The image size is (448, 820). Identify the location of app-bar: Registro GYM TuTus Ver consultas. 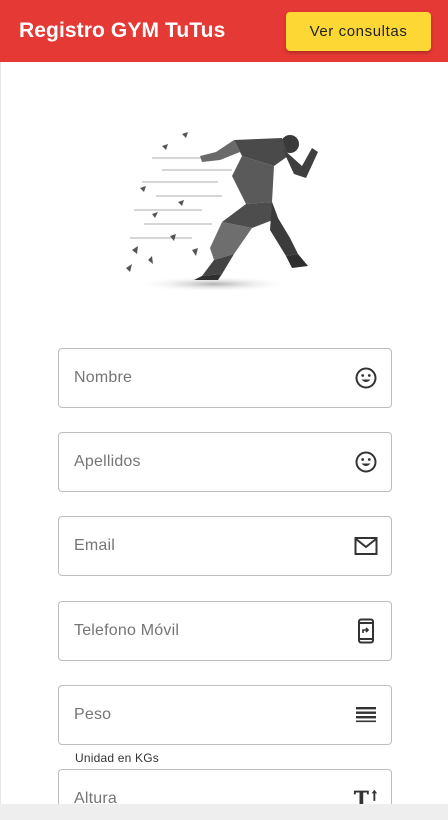
(224, 31).